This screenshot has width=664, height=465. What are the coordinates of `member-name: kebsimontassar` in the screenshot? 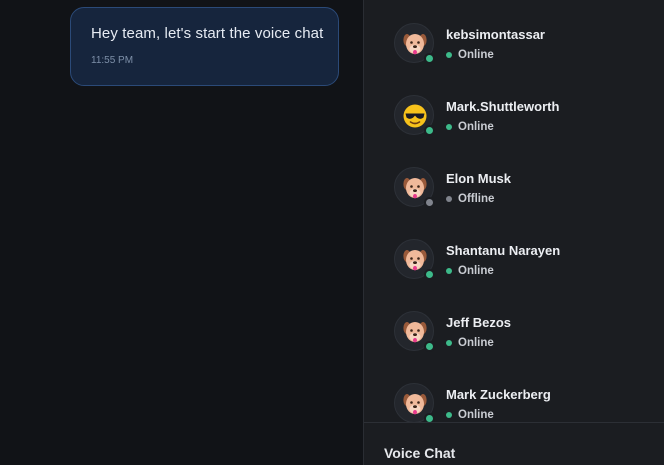 It's located at (495, 34).